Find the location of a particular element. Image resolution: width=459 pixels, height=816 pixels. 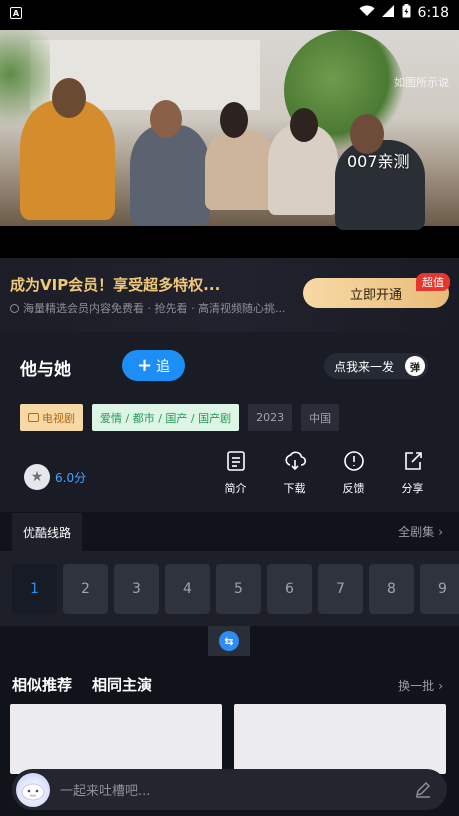

danmaku-send-button: 点我来一发 弹 is located at coordinates (376, 366).